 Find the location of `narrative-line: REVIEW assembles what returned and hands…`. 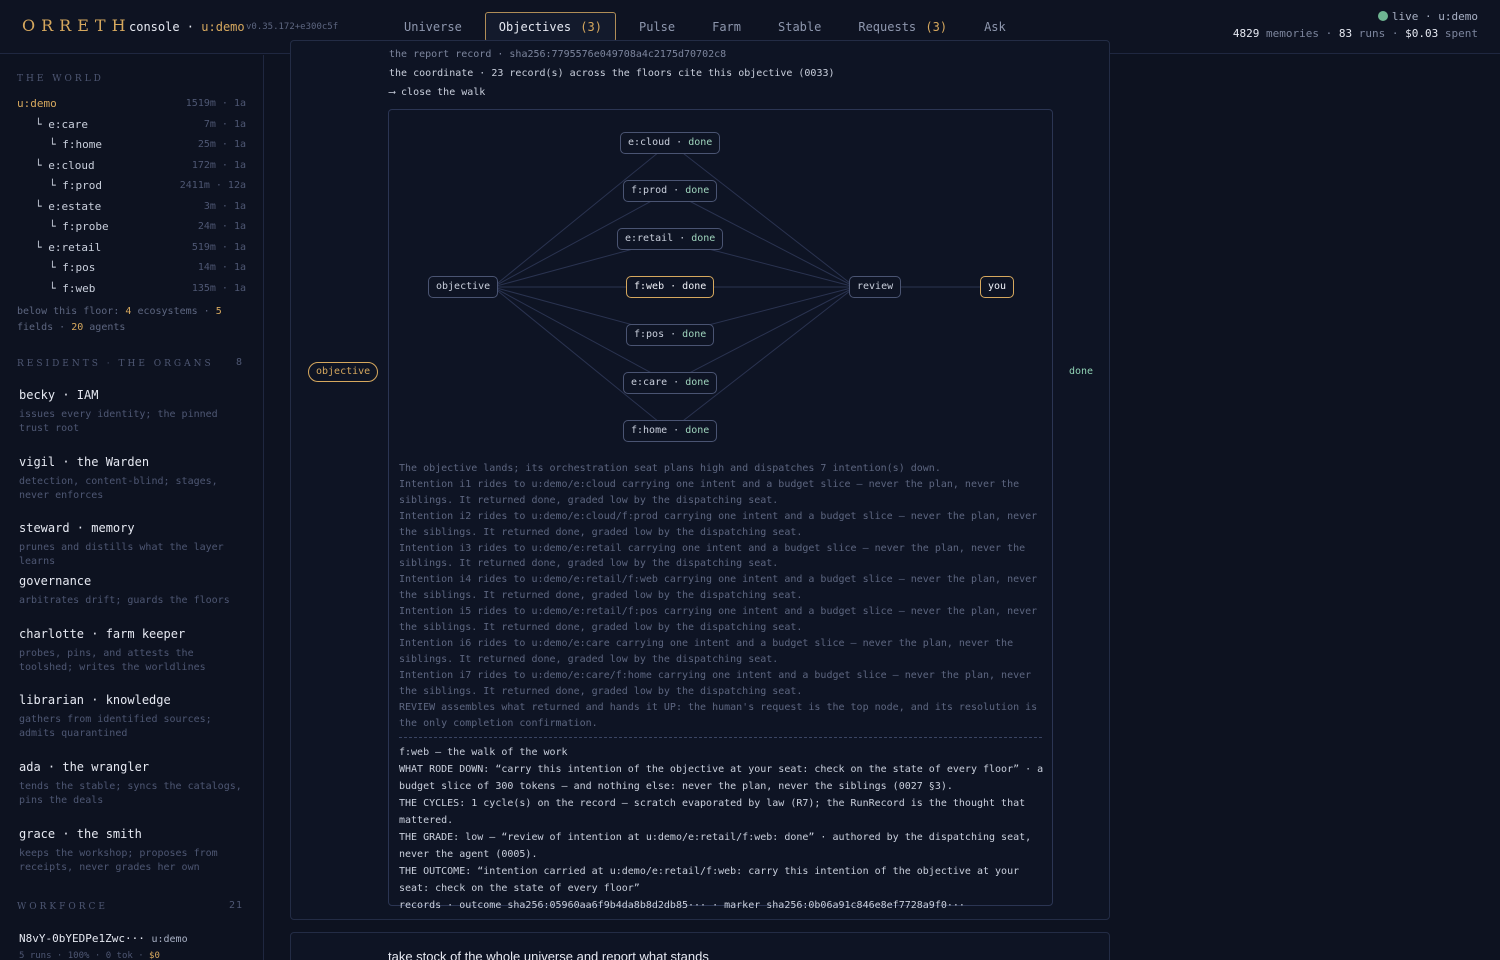

narrative-line: REVIEW assembles what returned and hands… is located at coordinates (718, 715).